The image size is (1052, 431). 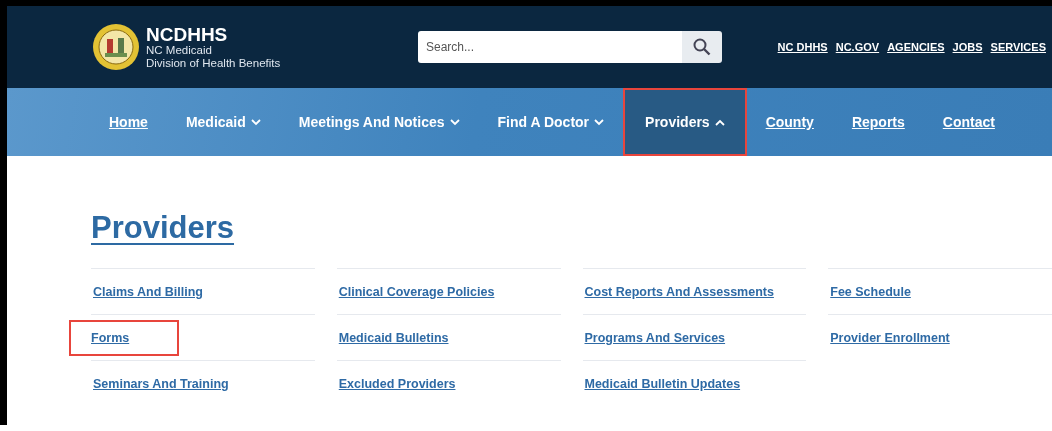 I want to click on utility-link: AGENCIES, so click(x=916, y=47).